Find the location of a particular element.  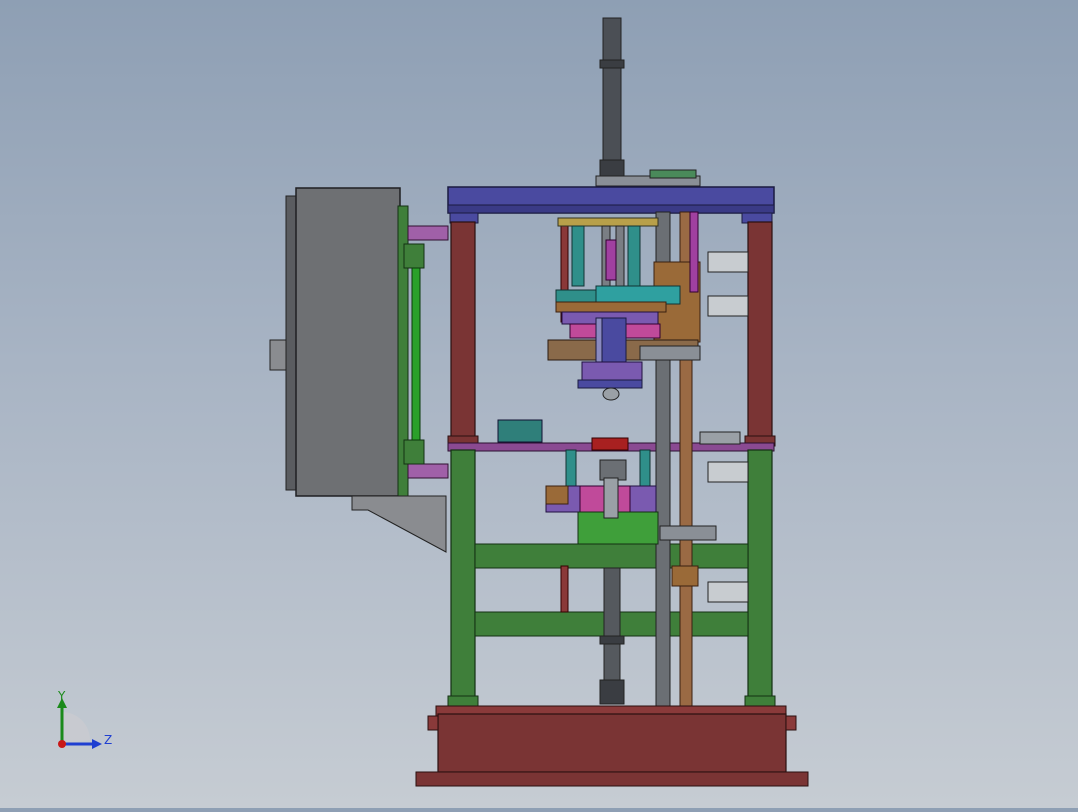

view-orientation-triad: Y Z is located at coordinates (83, 720).